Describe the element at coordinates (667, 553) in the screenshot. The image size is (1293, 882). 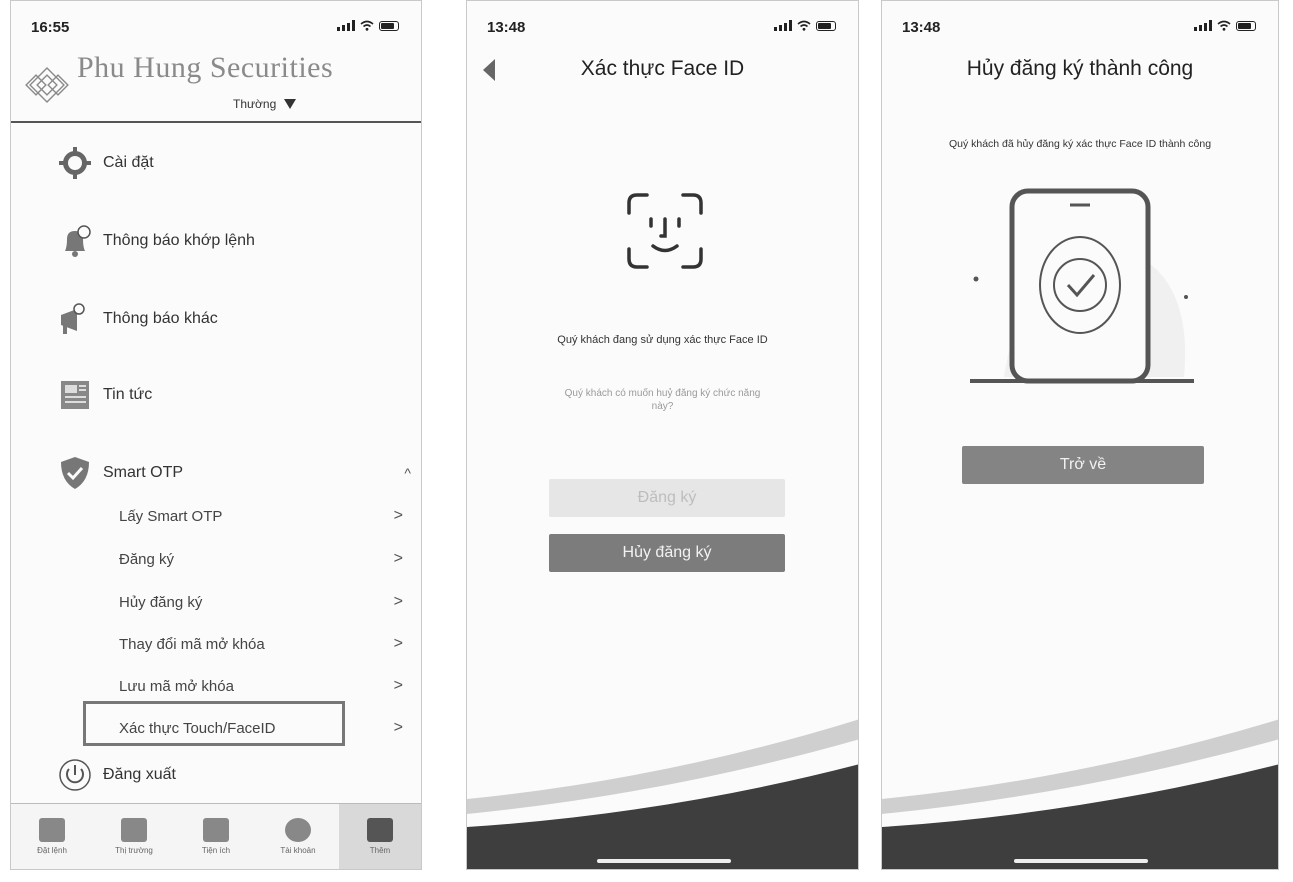
I see `unregister-button: Hủy đăng ký` at that location.